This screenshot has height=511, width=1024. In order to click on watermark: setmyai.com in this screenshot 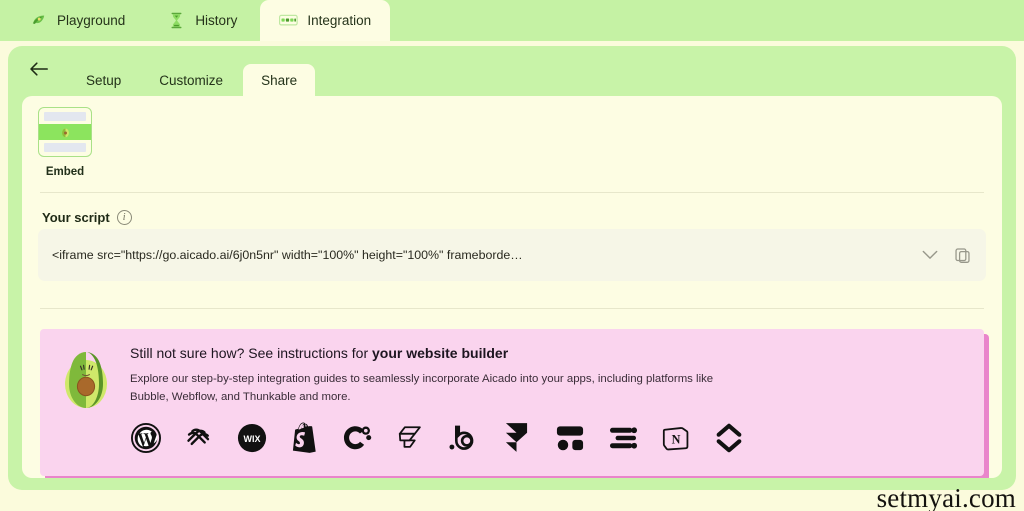, I will do `click(946, 497)`.